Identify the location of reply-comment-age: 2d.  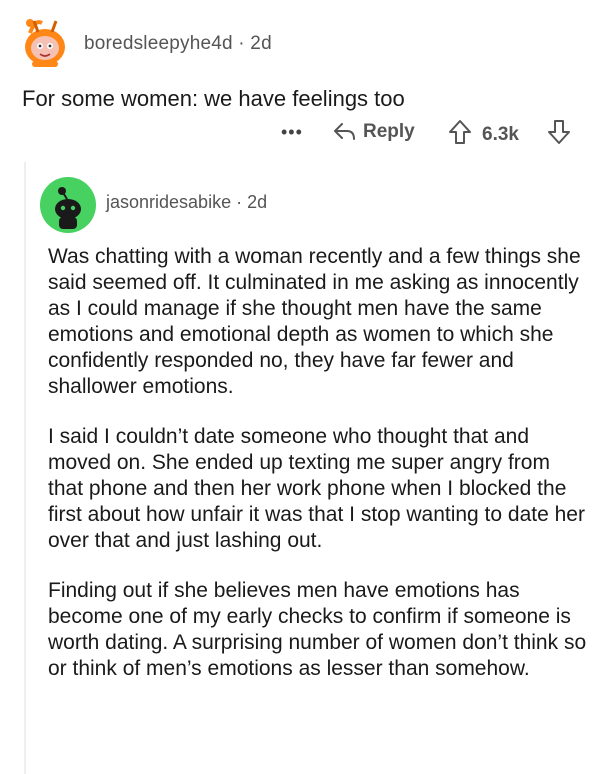
(257, 202).